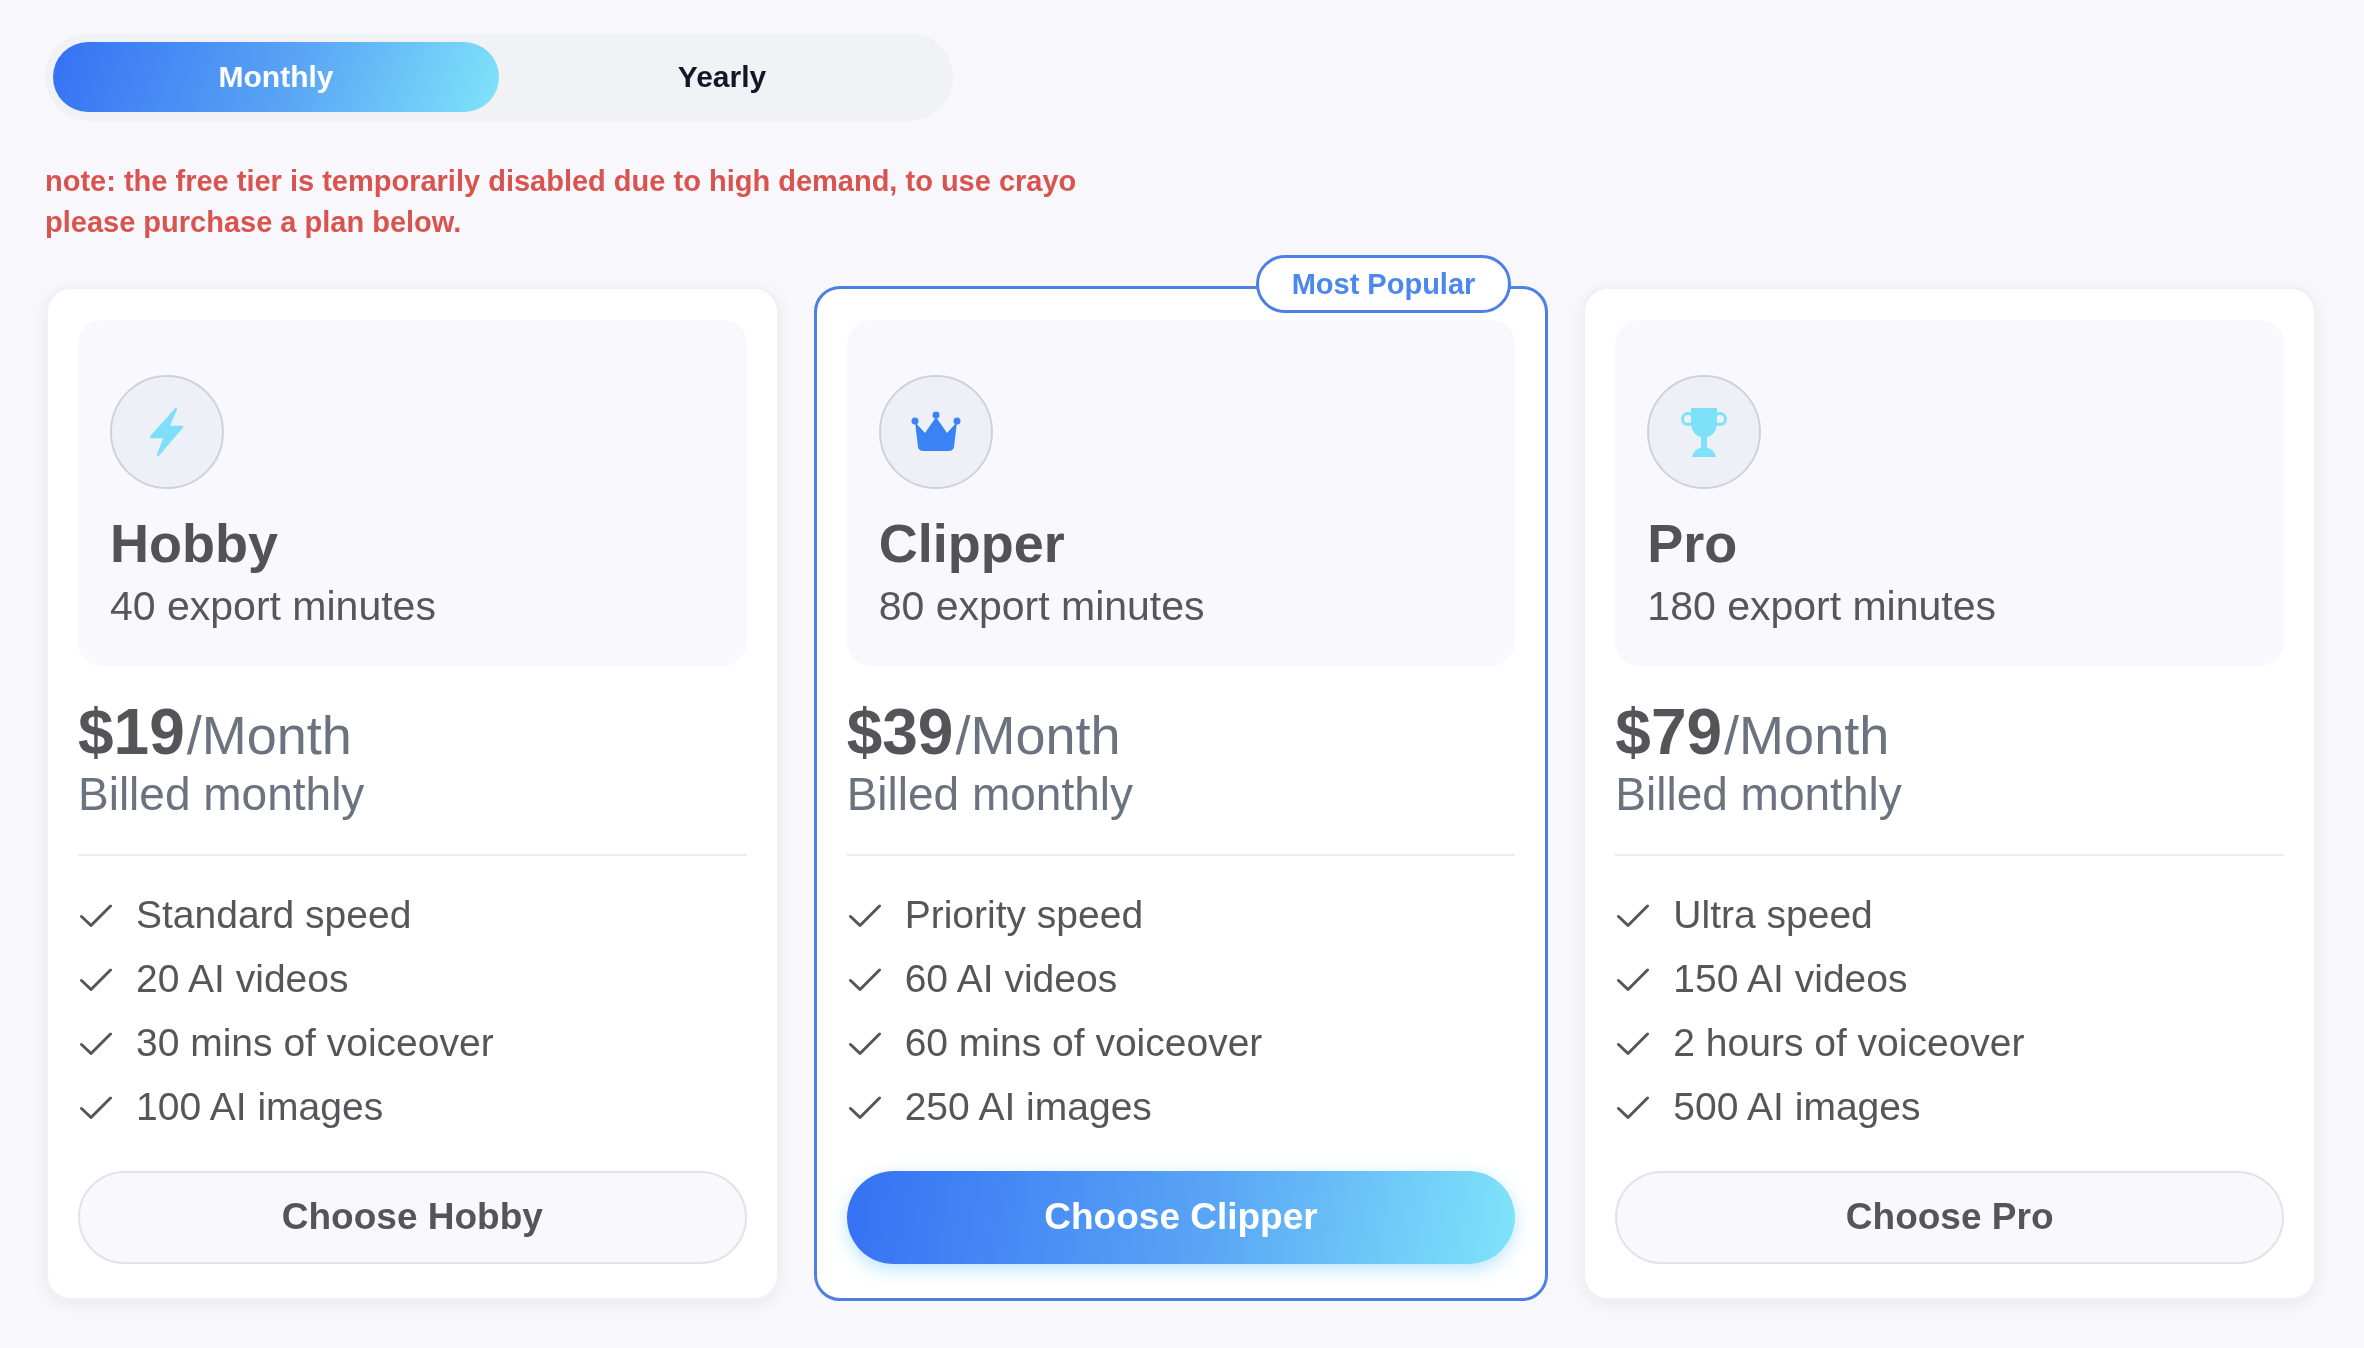  Describe the element at coordinates (900, 732) in the screenshot. I see `plan-price: $39` at that location.